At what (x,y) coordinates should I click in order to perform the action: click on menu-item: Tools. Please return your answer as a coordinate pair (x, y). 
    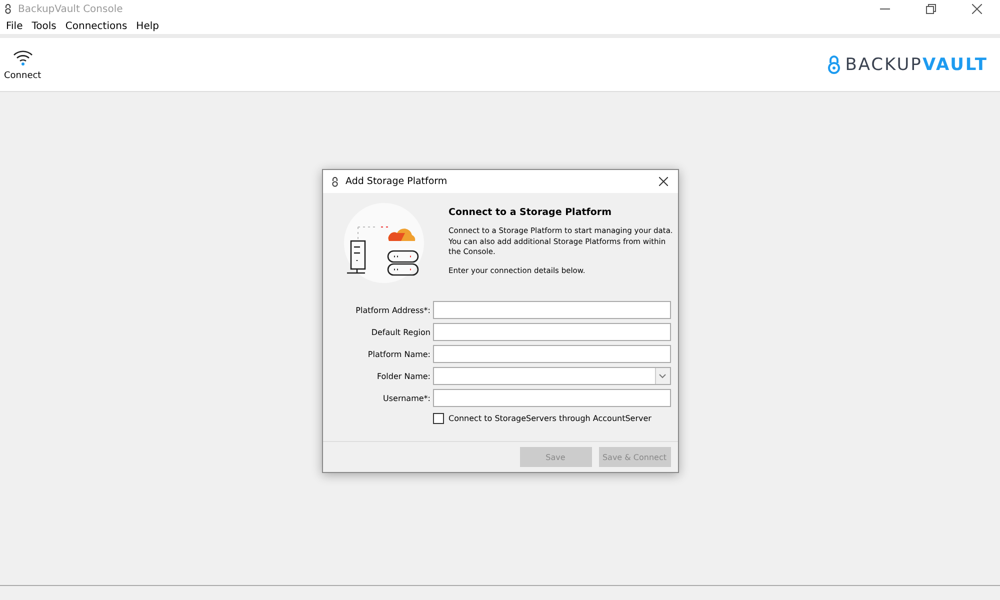
    Looking at the image, I should click on (44, 26).